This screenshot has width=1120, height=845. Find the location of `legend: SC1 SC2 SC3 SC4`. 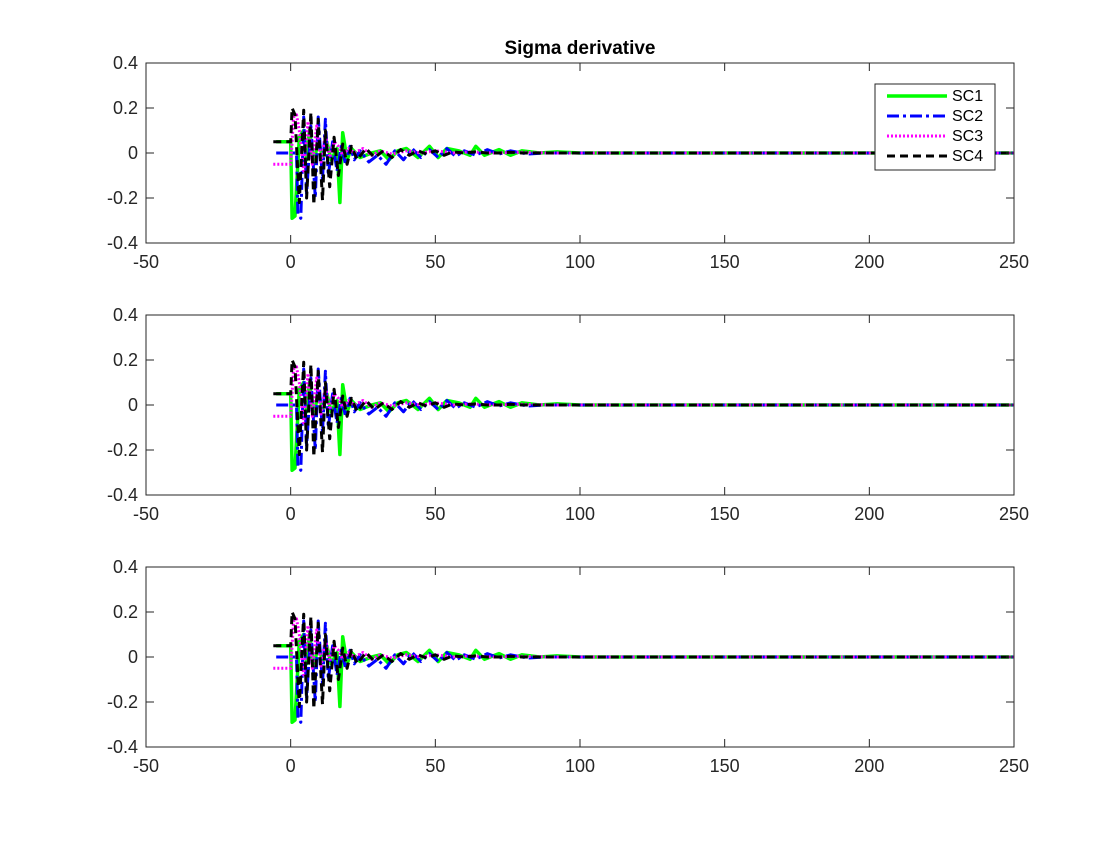

legend: SC1 SC2 SC3 SC4 is located at coordinates (935, 127).